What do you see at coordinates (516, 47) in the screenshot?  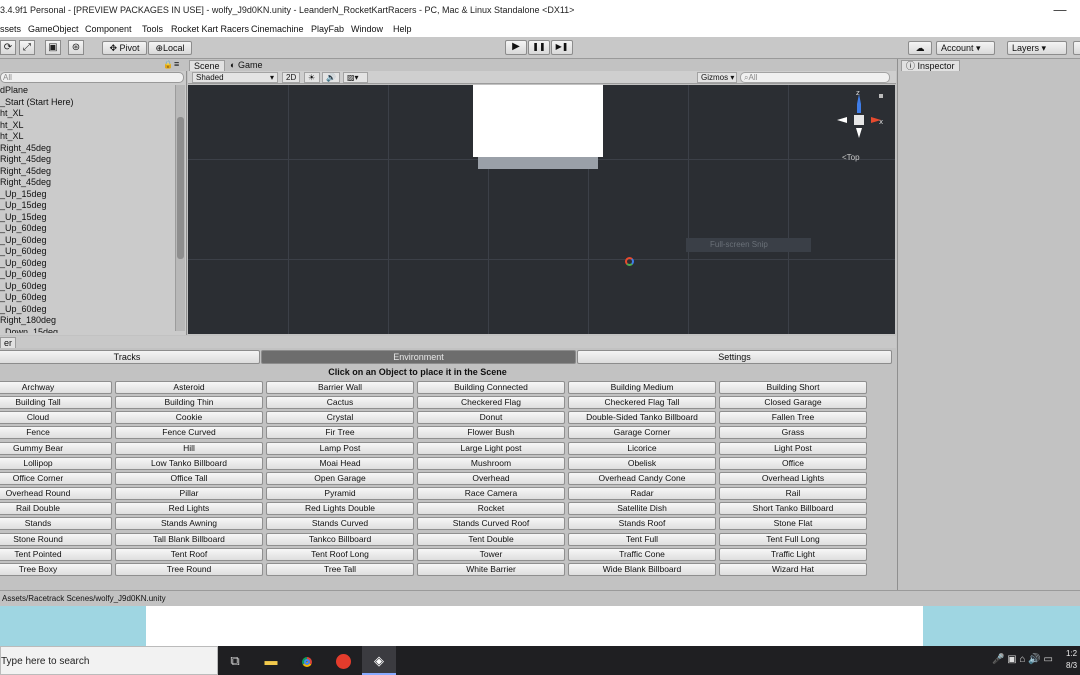 I see `play-button: ▶` at bounding box center [516, 47].